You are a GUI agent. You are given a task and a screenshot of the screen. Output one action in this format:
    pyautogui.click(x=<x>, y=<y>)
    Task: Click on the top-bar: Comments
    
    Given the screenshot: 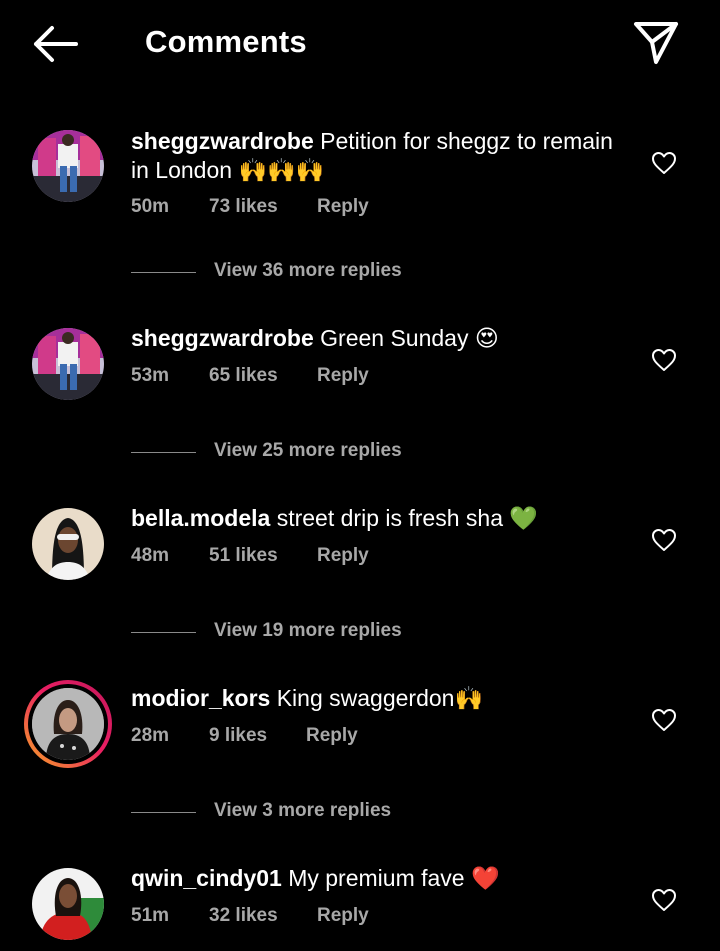 What is the action you would take?
    pyautogui.click(x=360, y=44)
    